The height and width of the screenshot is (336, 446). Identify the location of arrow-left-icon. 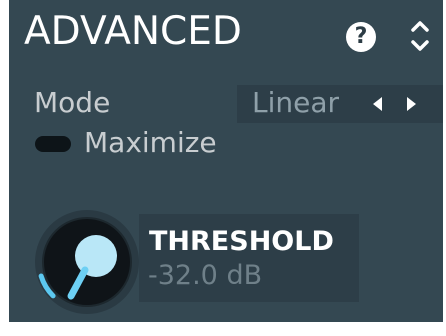
(378, 104).